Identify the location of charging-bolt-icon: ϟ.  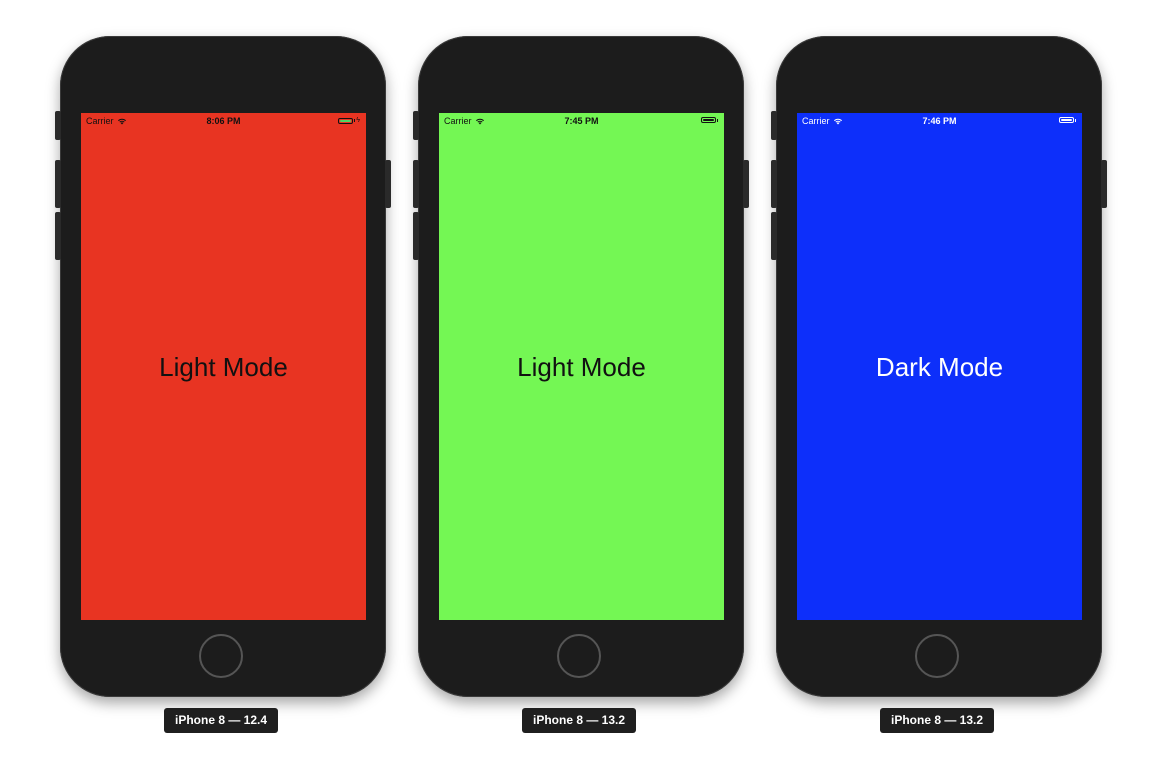
(358, 120).